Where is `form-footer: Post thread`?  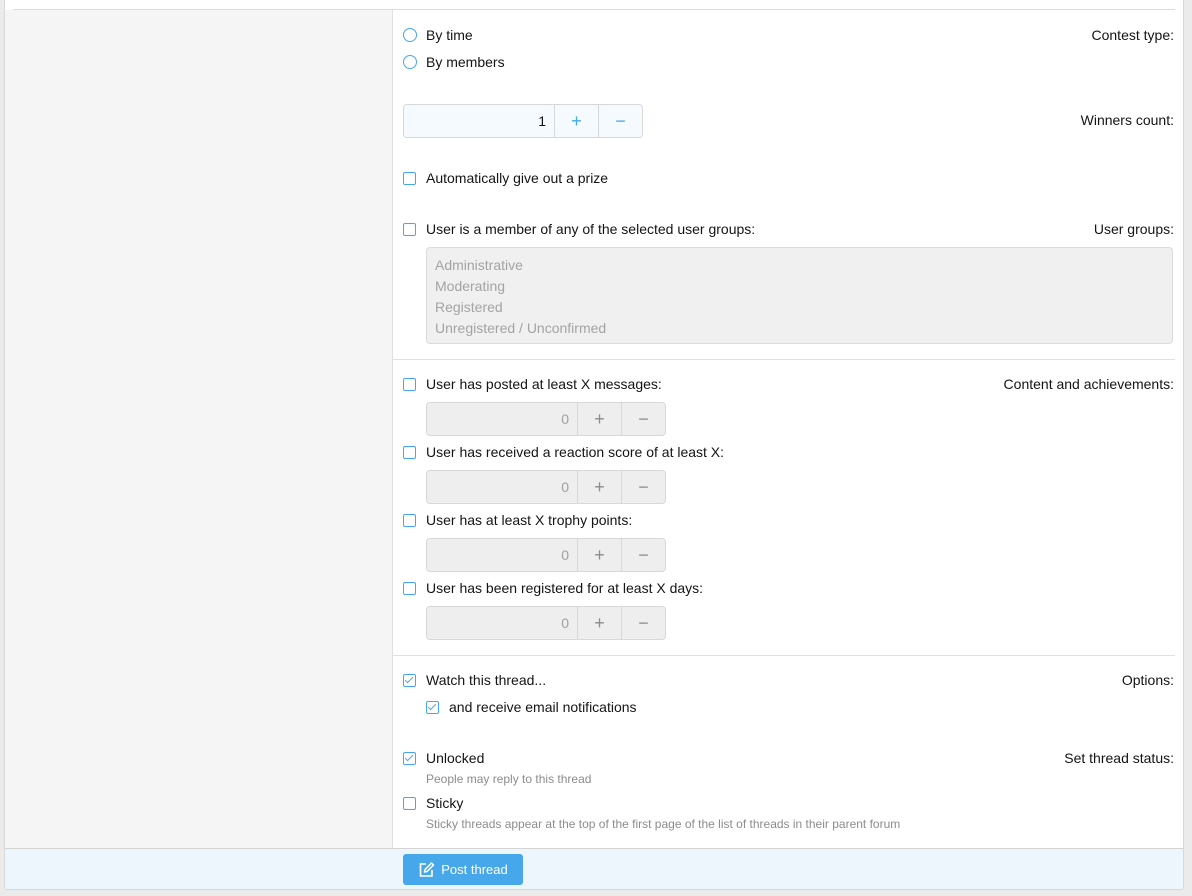
form-footer: Post thread is located at coordinates (594, 868).